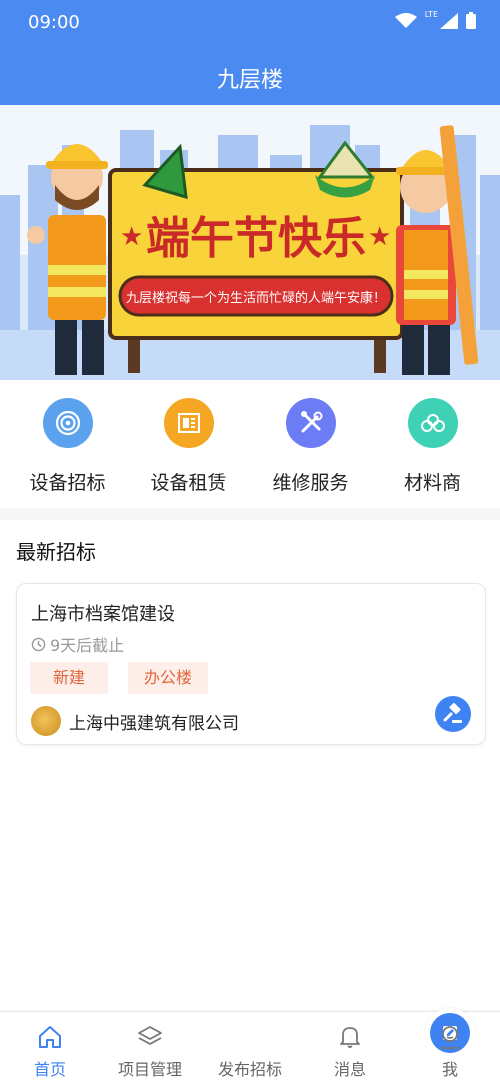 The height and width of the screenshot is (1084, 500). What do you see at coordinates (435, 19) in the screenshot?
I see `status-icons: LTE` at bounding box center [435, 19].